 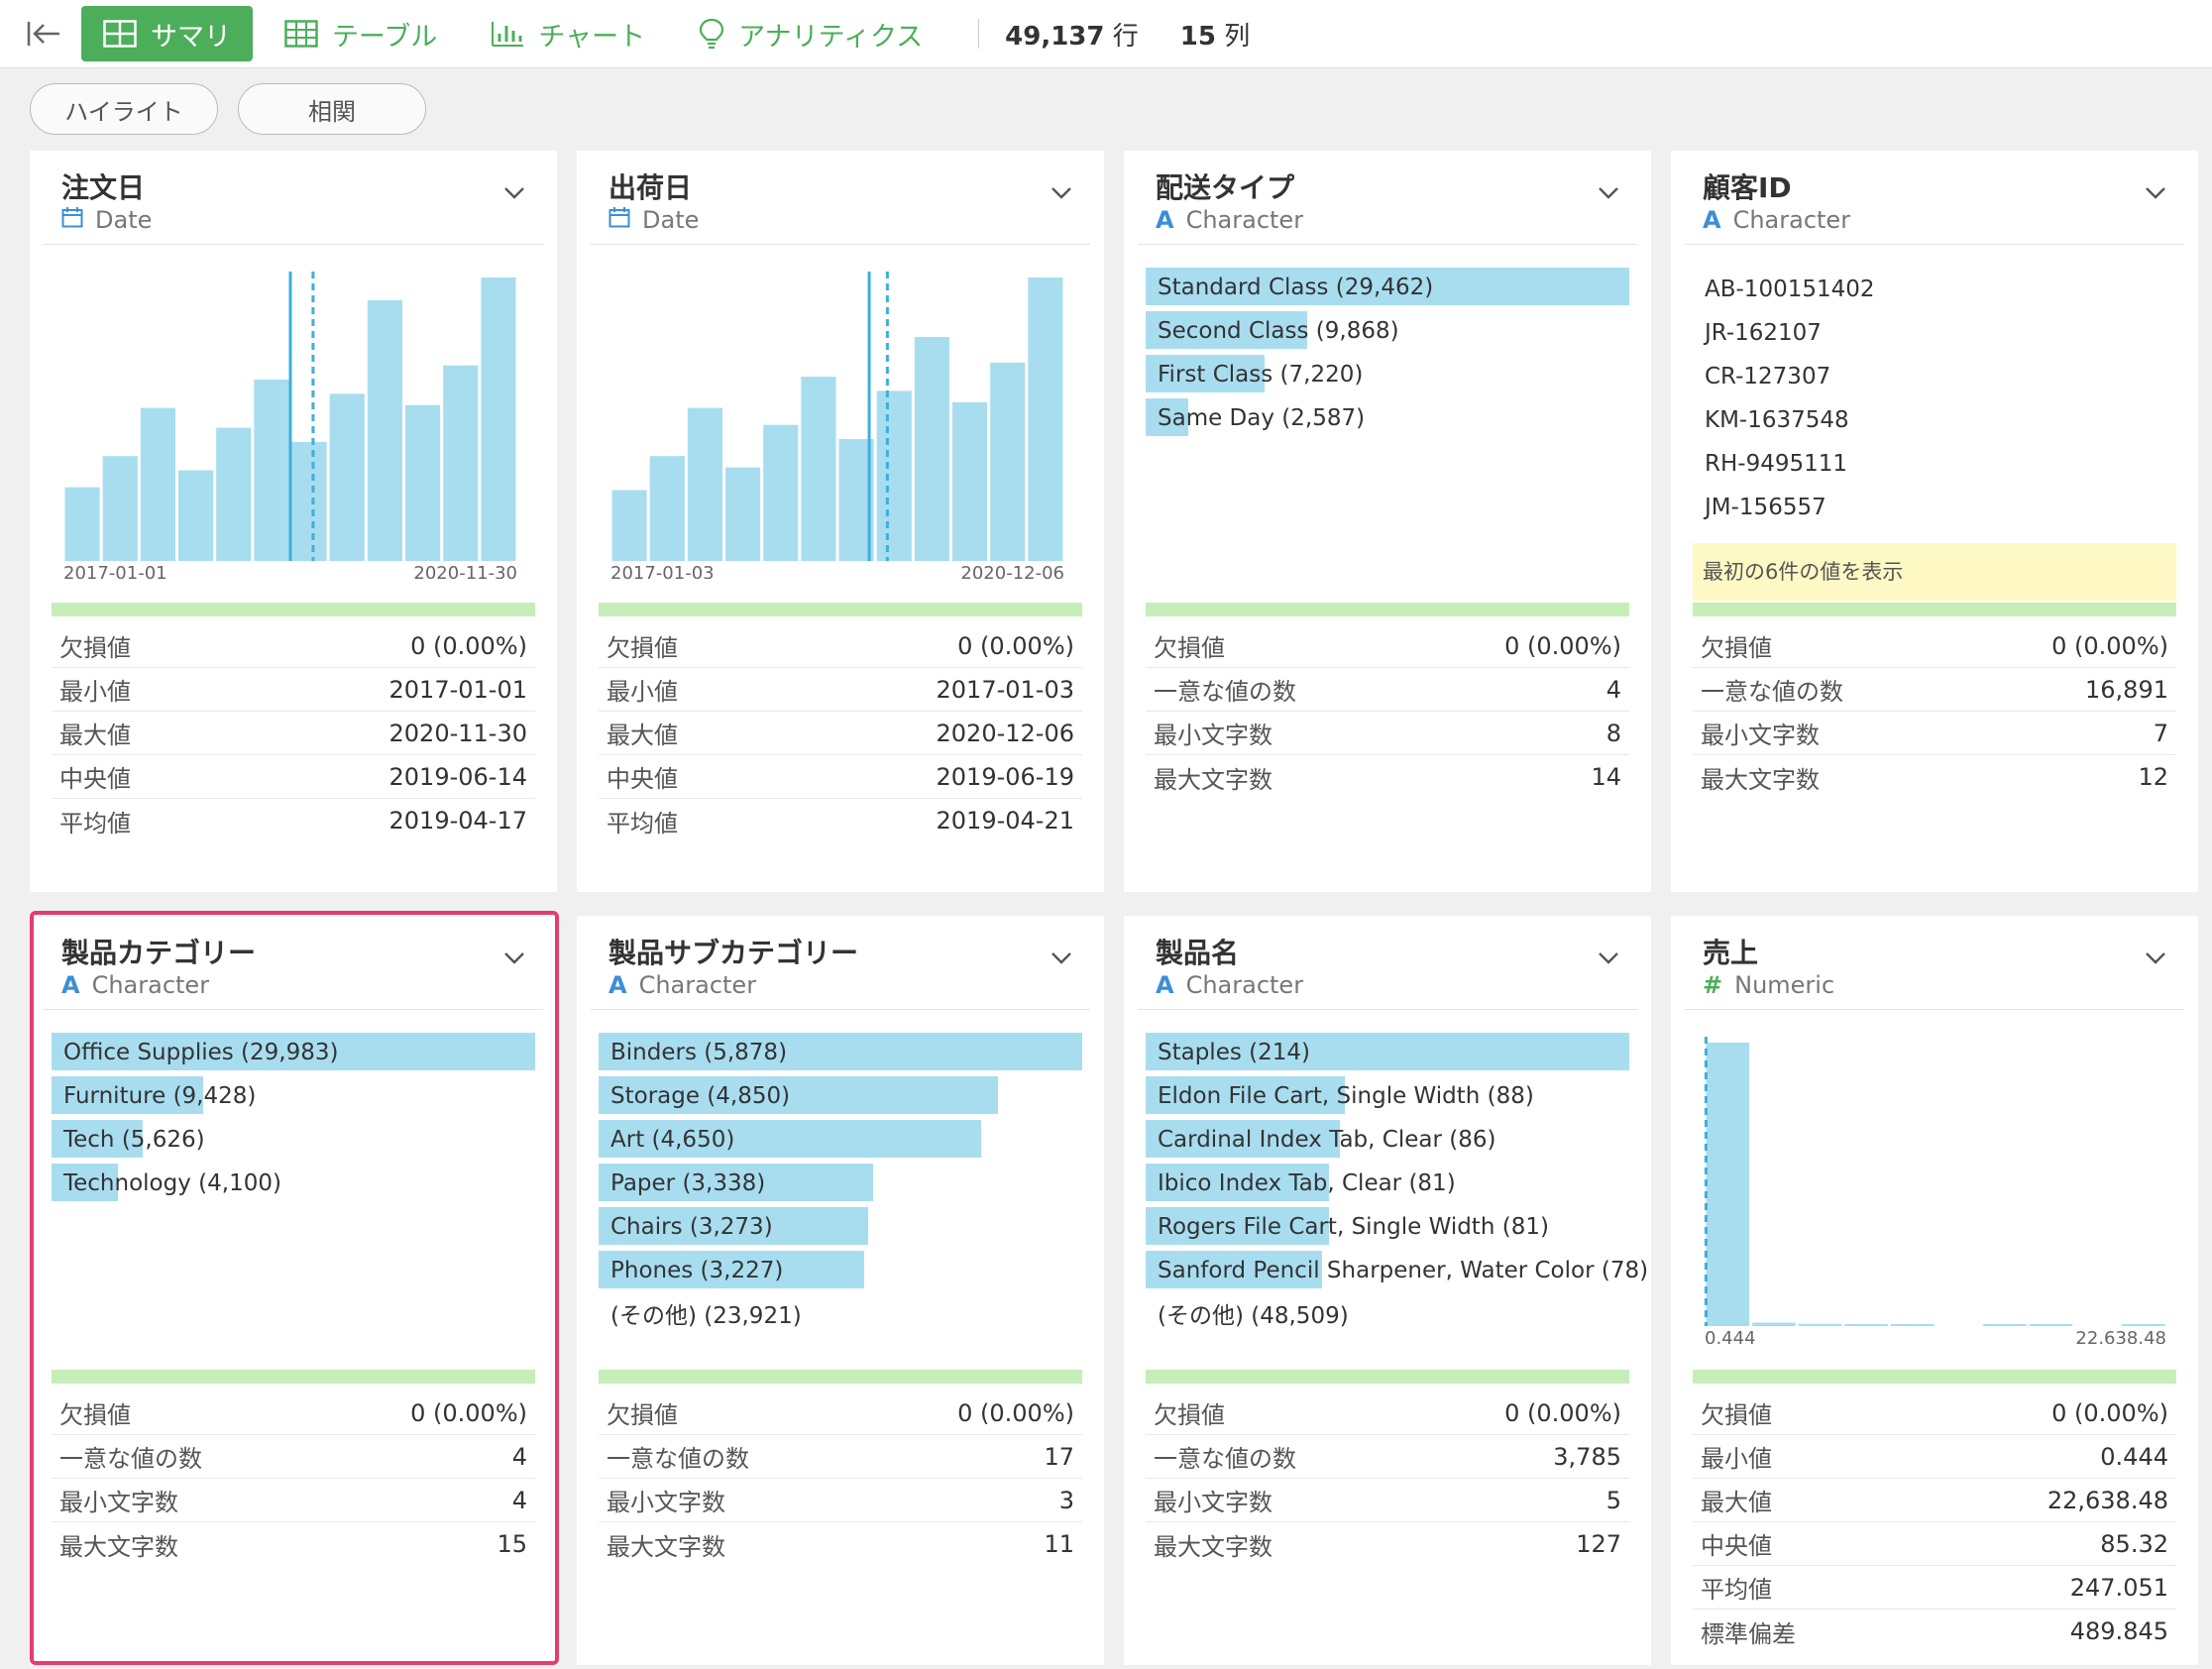 I want to click on calendar-icon, so click(x=619, y=220).